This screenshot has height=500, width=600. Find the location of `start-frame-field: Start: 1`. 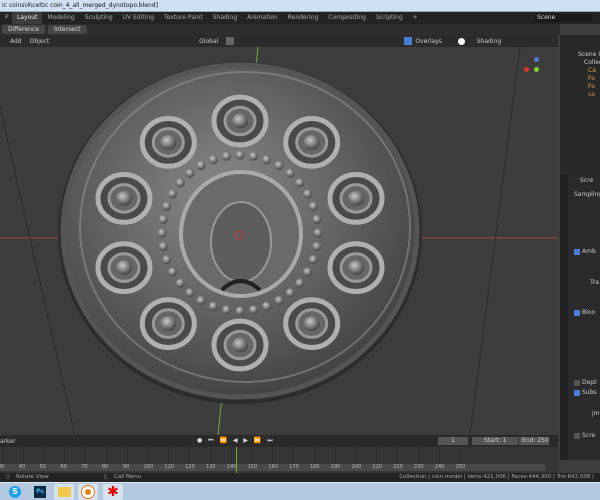

start-frame-field: Start: 1 is located at coordinates (495, 441).